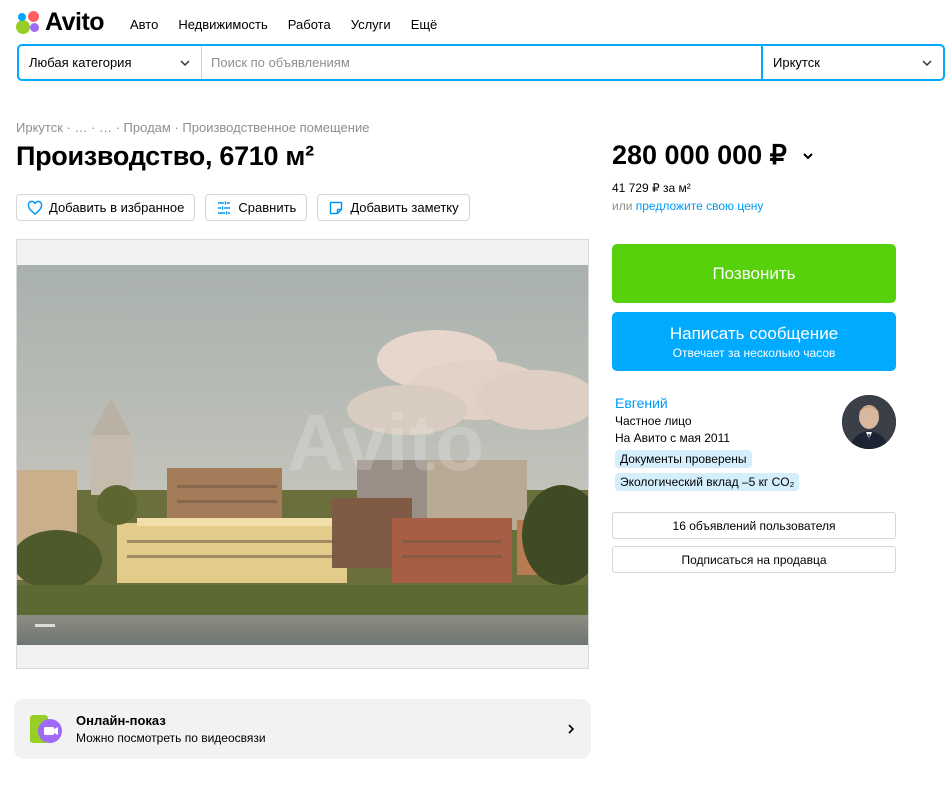  Describe the element at coordinates (35, 207) in the screenshot. I see `heart-icon` at that location.